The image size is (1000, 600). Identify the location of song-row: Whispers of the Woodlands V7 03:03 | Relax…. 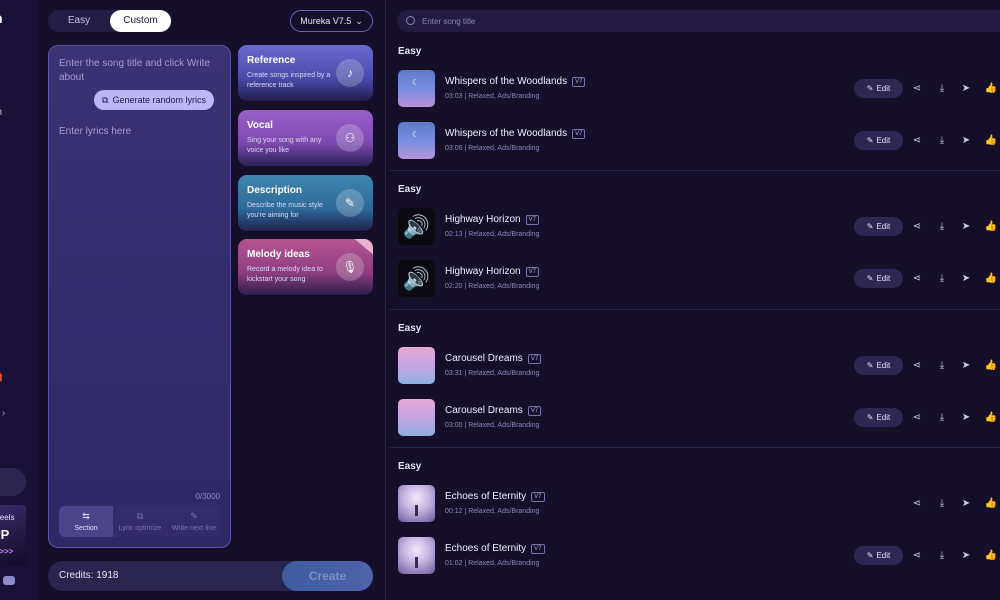
(699, 90).